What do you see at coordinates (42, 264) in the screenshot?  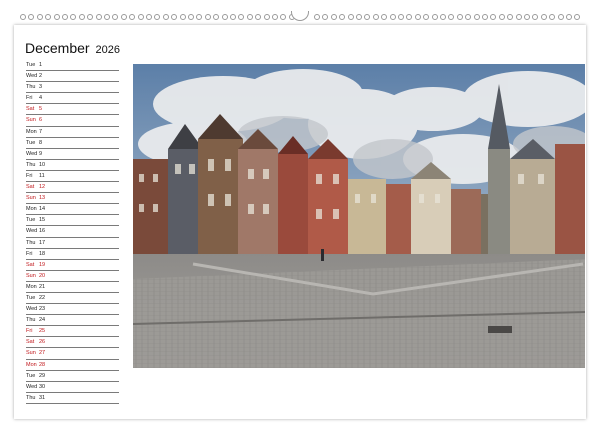 I see `day-number: 19` at bounding box center [42, 264].